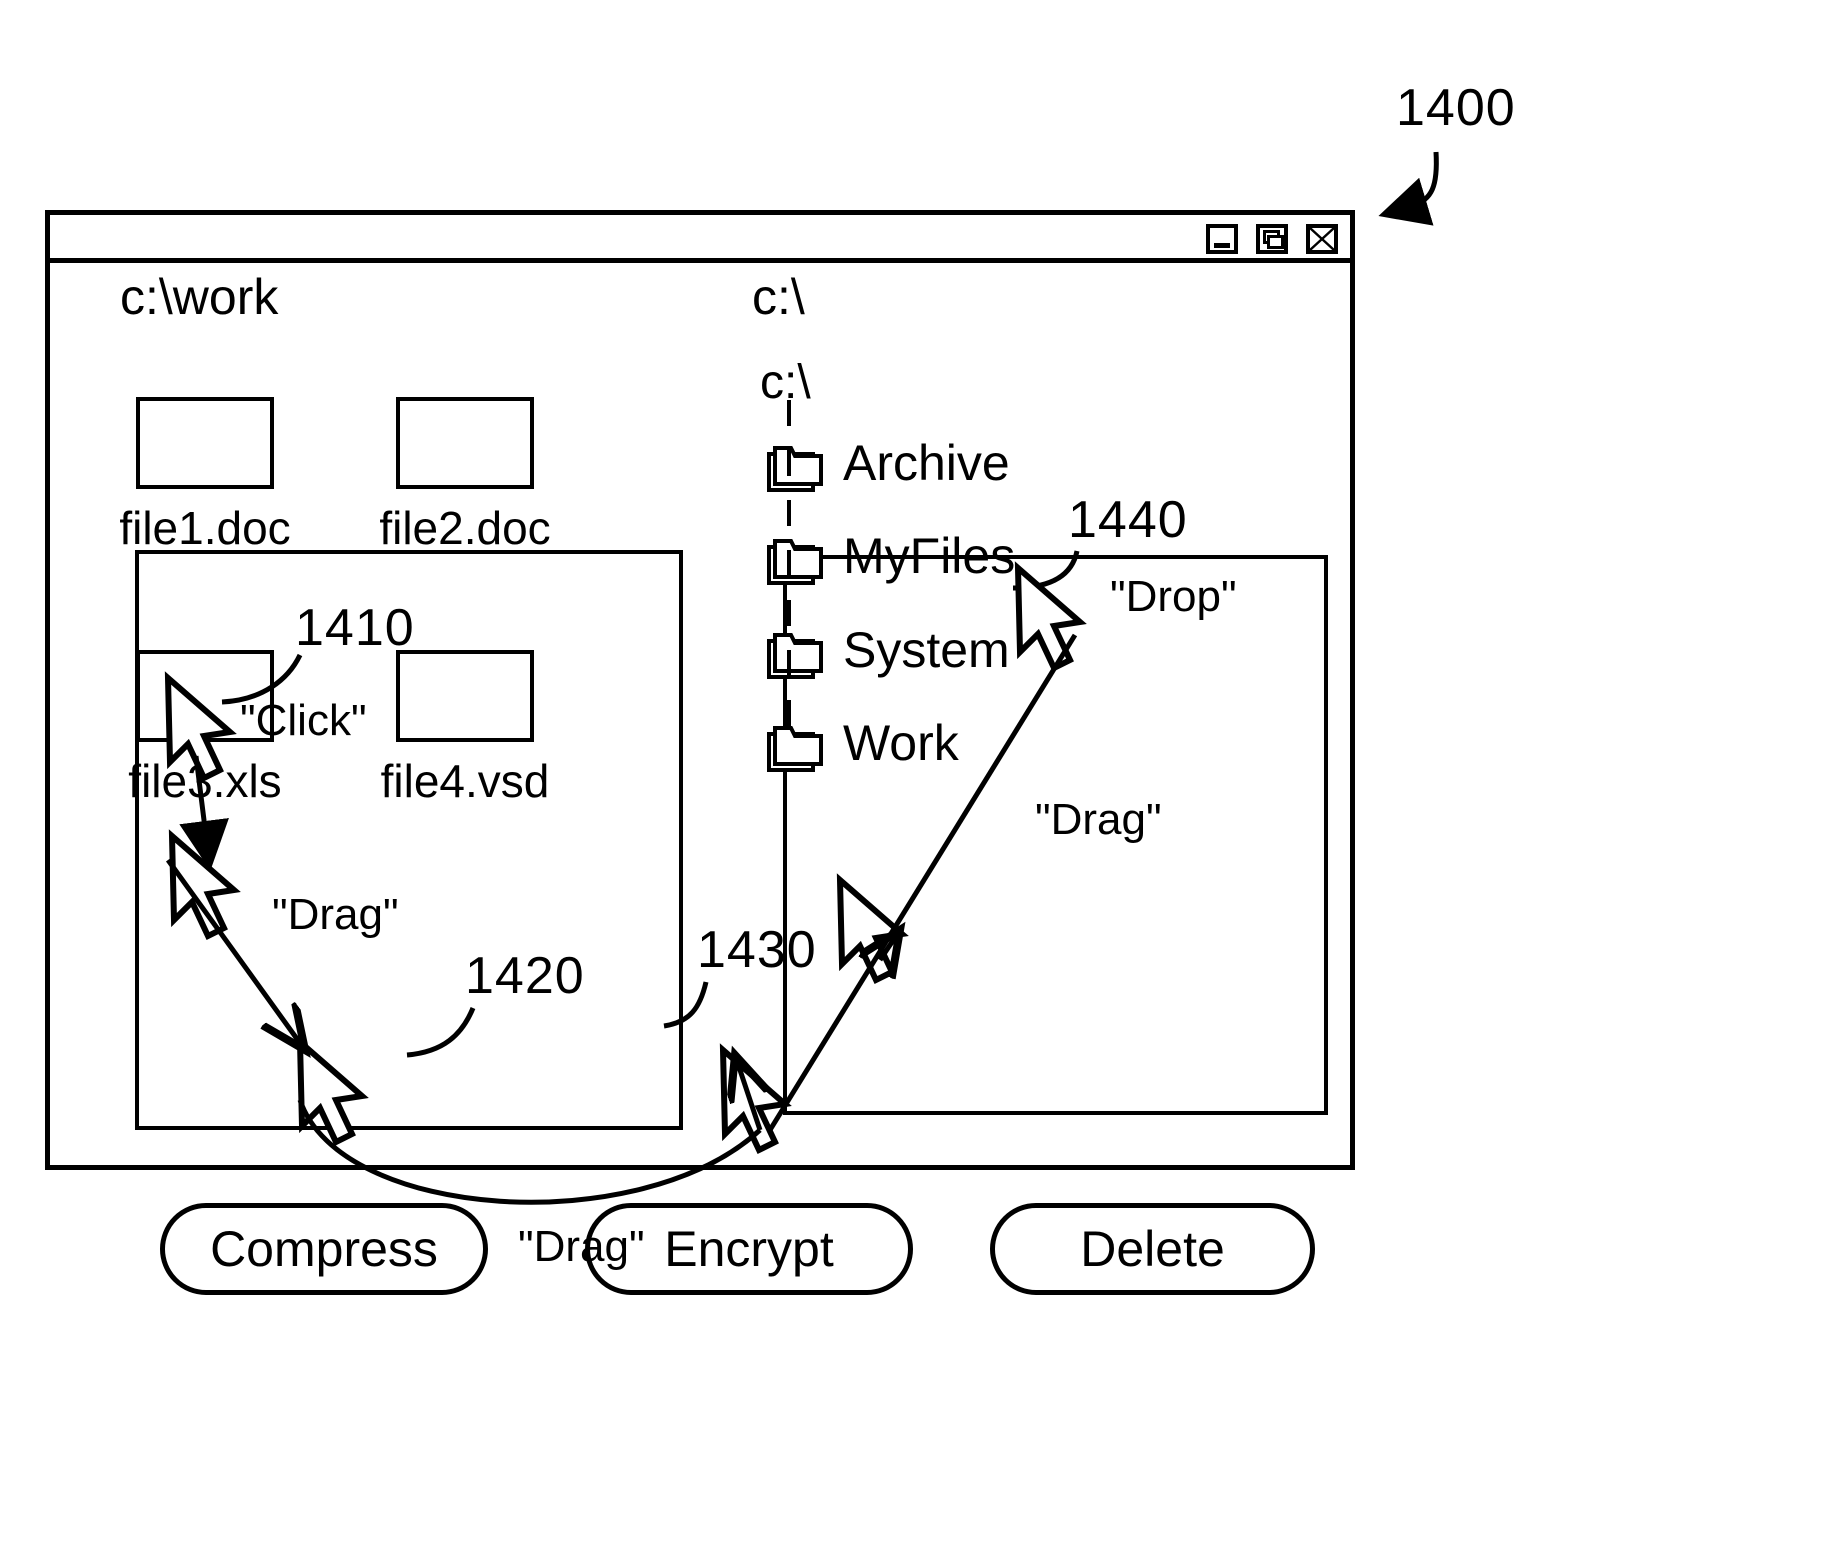  Describe the element at coordinates (525, 976) in the screenshot. I see `ref-number-1420: 1420` at that location.